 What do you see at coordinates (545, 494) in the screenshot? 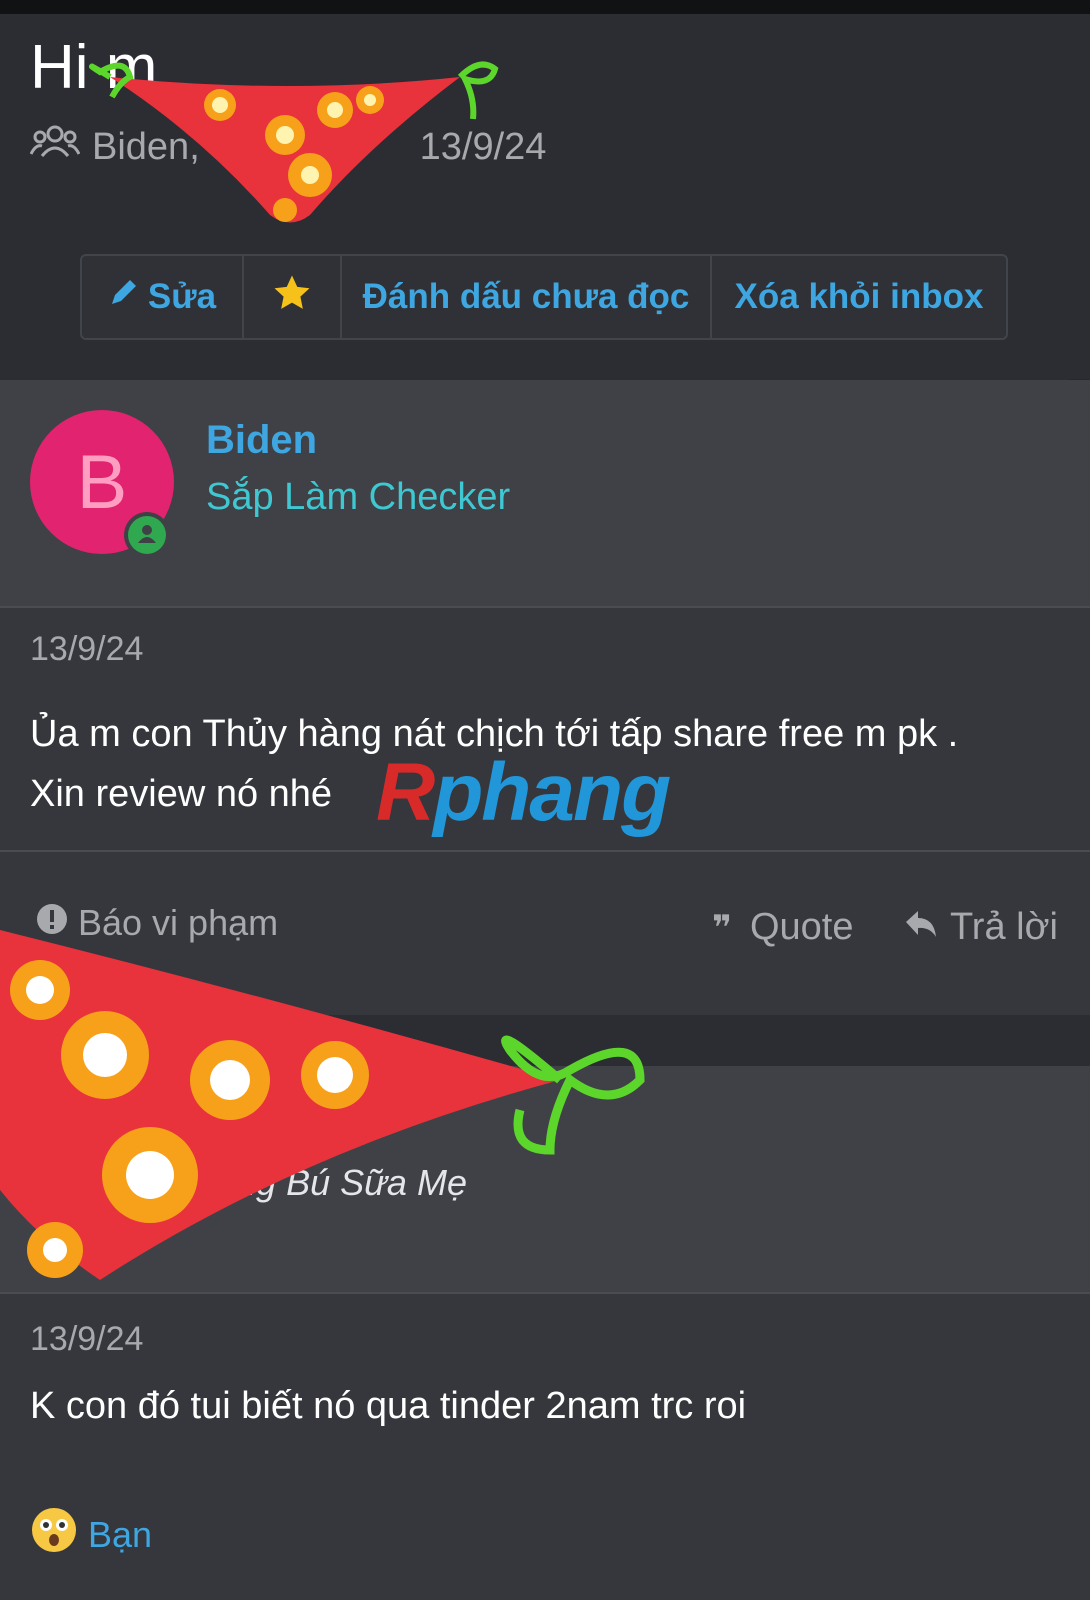
I see `message-author-bar: B Biden Sắp Làm Checker` at bounding box center [545, 494].